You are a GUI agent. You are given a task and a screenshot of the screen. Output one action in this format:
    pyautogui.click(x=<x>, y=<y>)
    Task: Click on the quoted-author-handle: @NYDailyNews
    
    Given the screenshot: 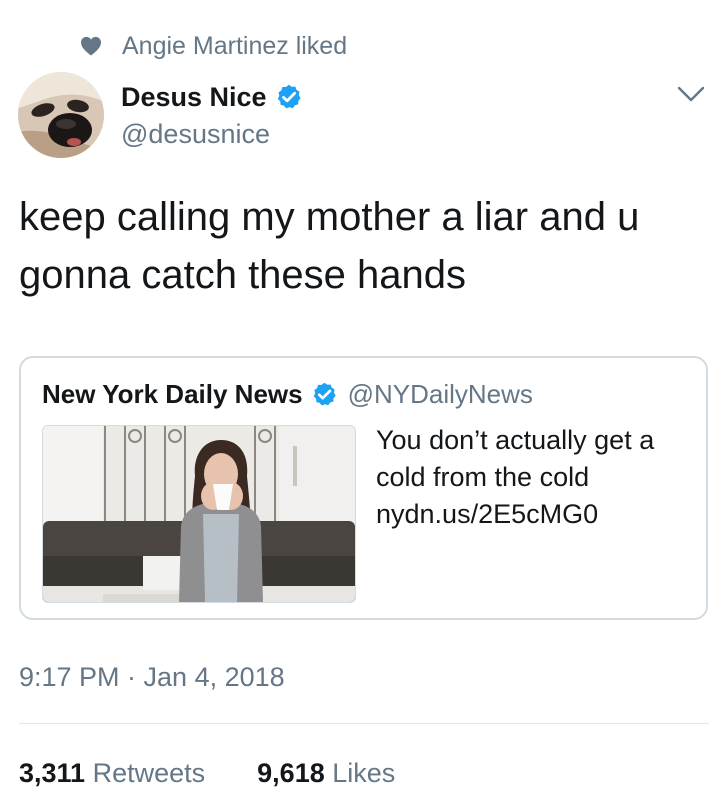 What is the action you would take?
    pyautogui.click(x=440, y=394)
    